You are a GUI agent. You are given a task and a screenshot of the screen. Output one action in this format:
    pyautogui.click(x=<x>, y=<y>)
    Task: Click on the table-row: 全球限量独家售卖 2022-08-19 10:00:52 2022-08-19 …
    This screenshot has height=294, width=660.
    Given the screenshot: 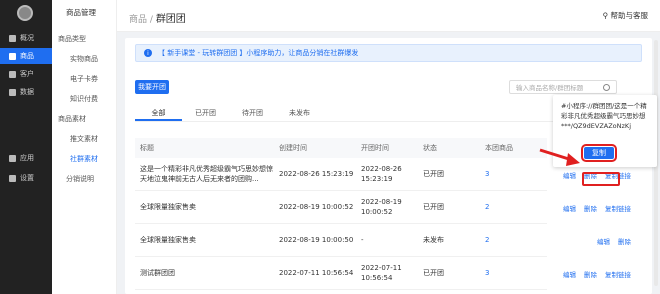 What is the action you would take?
    pyautogui.click(x=341, y=207)
    